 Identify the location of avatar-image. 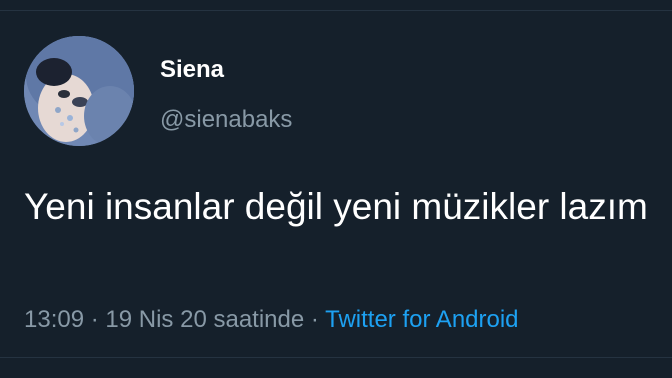
(79, 91).